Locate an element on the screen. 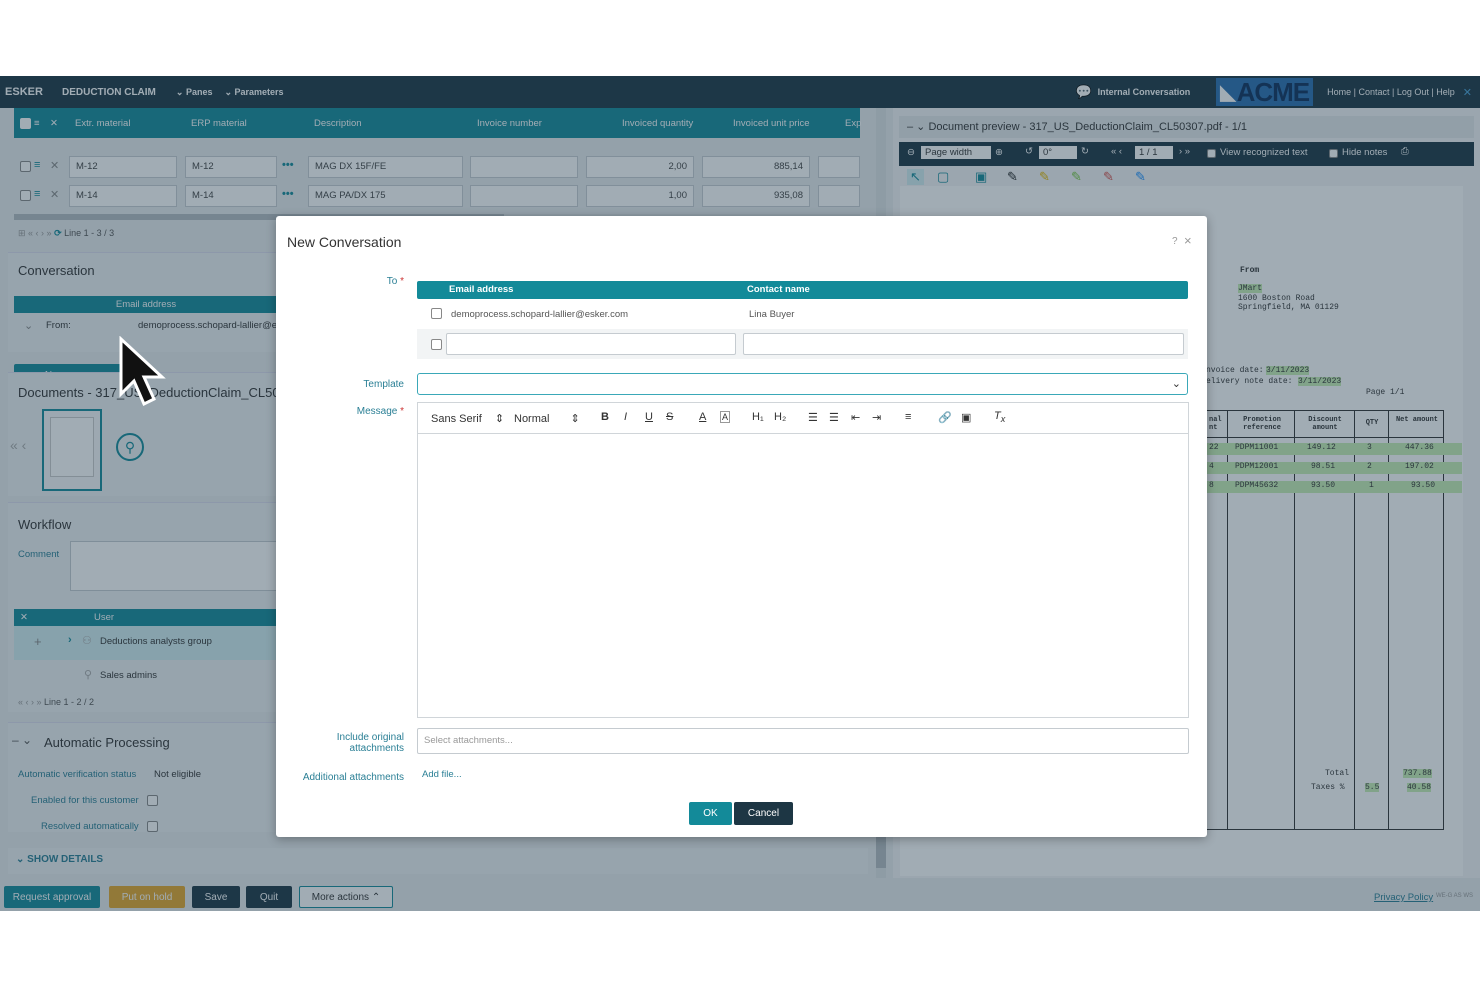 The height and width of the screenshot is (987, 1480). template-select: ⌄ is located at coordinates (802, 384).